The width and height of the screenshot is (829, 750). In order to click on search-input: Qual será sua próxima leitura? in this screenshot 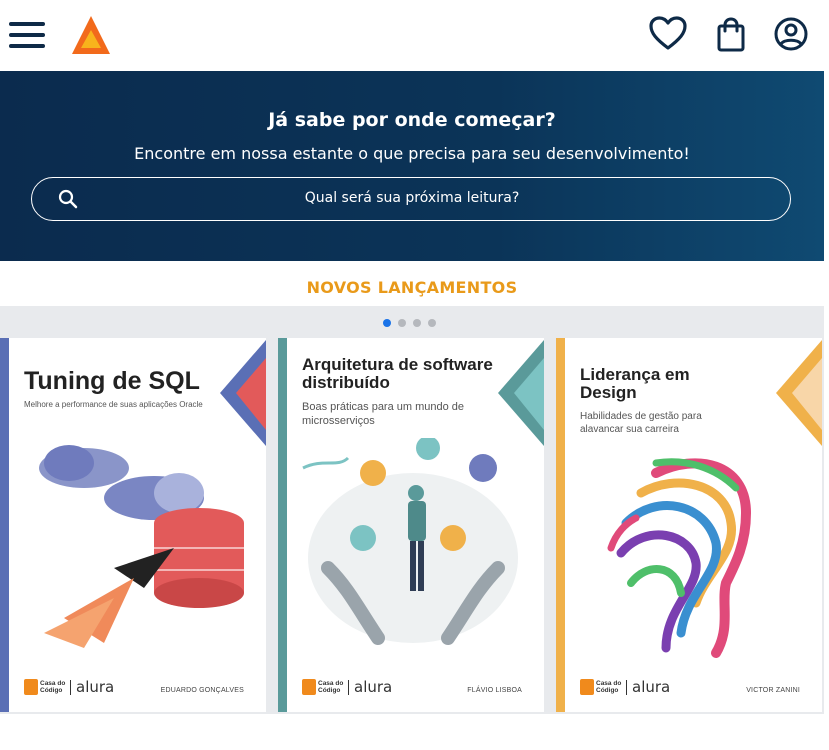, I will do `click(411, 199)`.